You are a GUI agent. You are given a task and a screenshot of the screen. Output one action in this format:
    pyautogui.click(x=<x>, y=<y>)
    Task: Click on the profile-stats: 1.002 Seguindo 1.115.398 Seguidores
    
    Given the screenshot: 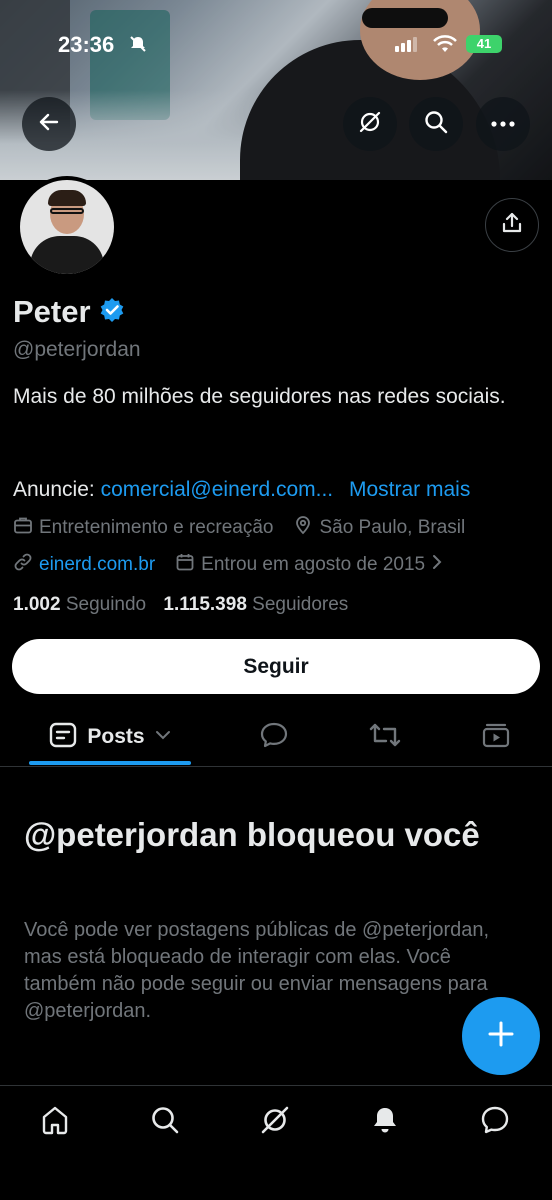 What is the action you would take?
    pyautogui.click(x=180, y=605)
    